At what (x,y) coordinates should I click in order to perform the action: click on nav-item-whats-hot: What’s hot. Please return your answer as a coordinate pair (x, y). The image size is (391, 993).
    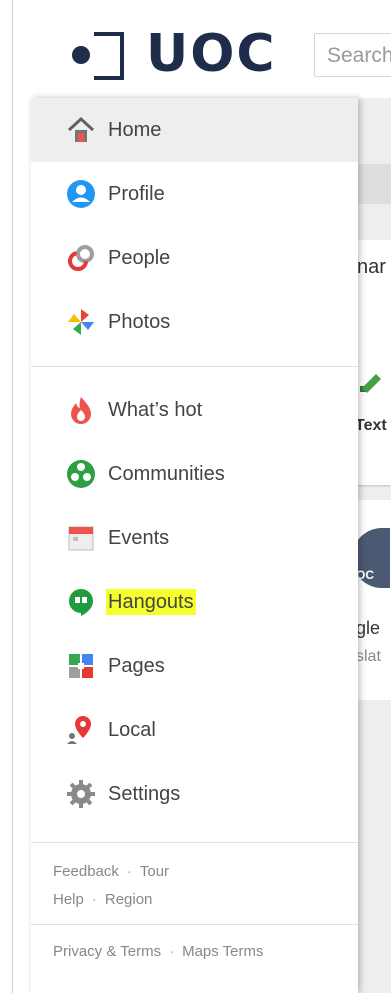
    Looking at the image, I should click on (194, 410).